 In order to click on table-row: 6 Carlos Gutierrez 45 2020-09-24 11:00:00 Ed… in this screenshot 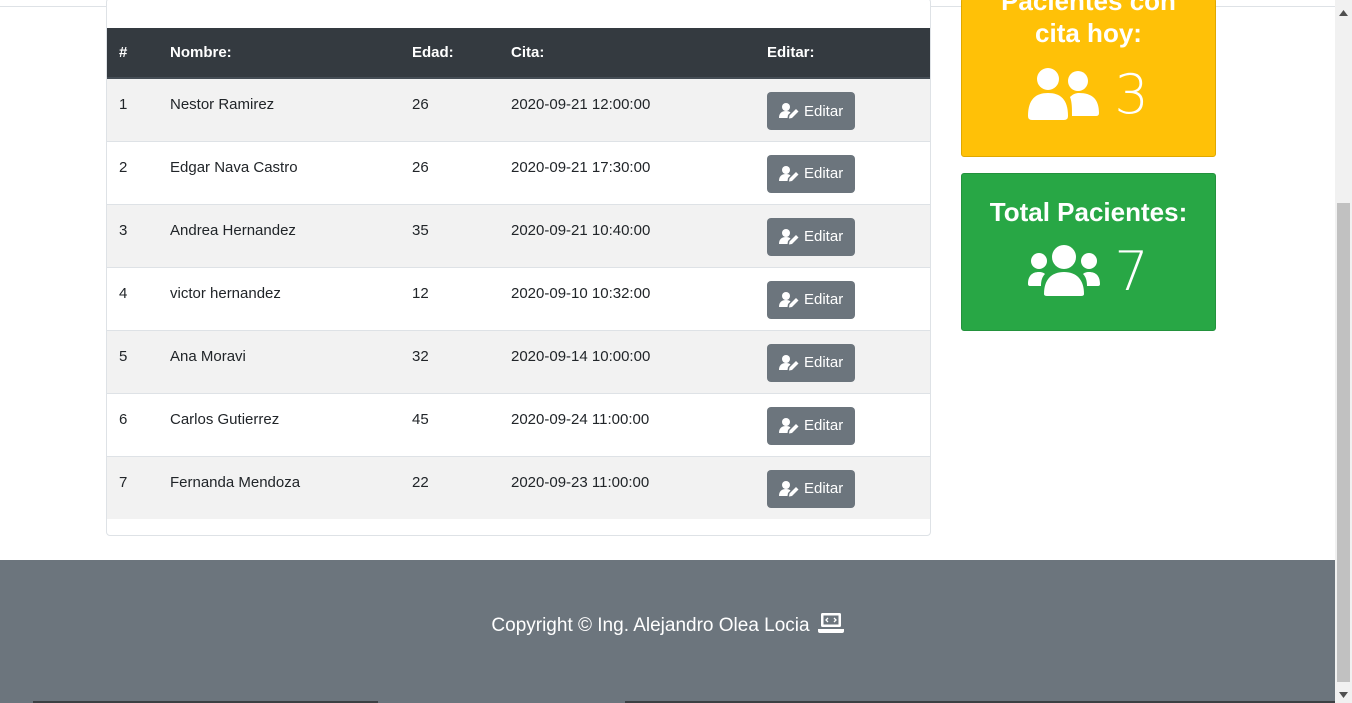, I will do `click(518, 424)`.